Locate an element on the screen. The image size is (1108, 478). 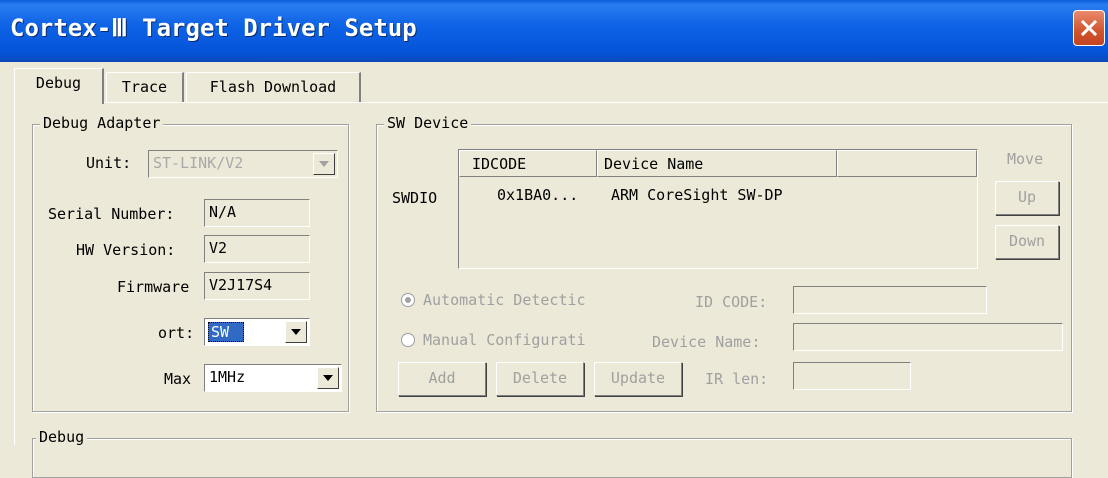
tab-flash-download: Flash Download is located at coordinates (273, 87).